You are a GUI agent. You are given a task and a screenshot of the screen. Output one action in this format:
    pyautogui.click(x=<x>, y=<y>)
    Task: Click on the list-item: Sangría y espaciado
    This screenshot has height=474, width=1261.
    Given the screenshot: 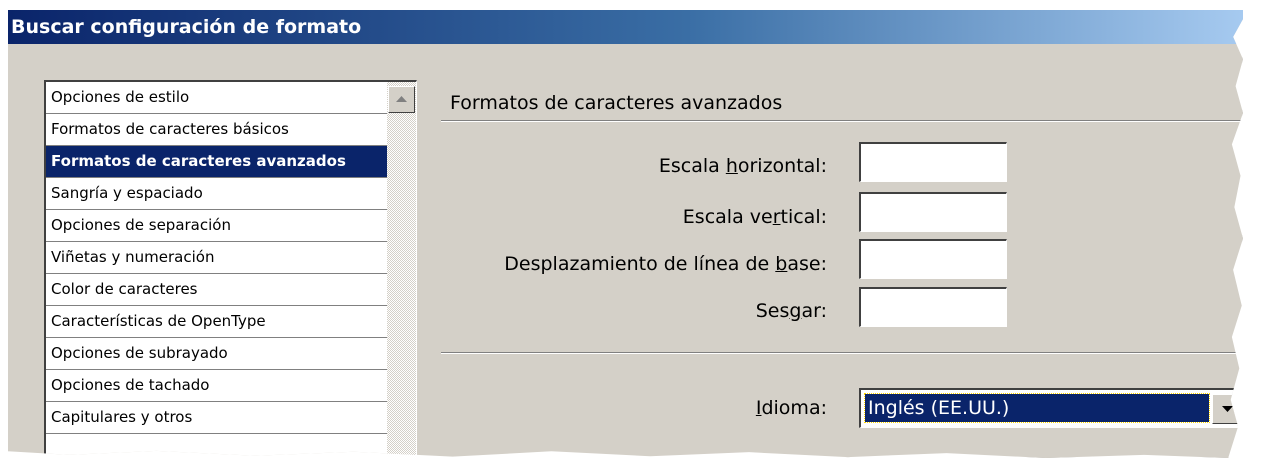 What is the action you would take?
    pyautogui.click(x=217, y=194)
    